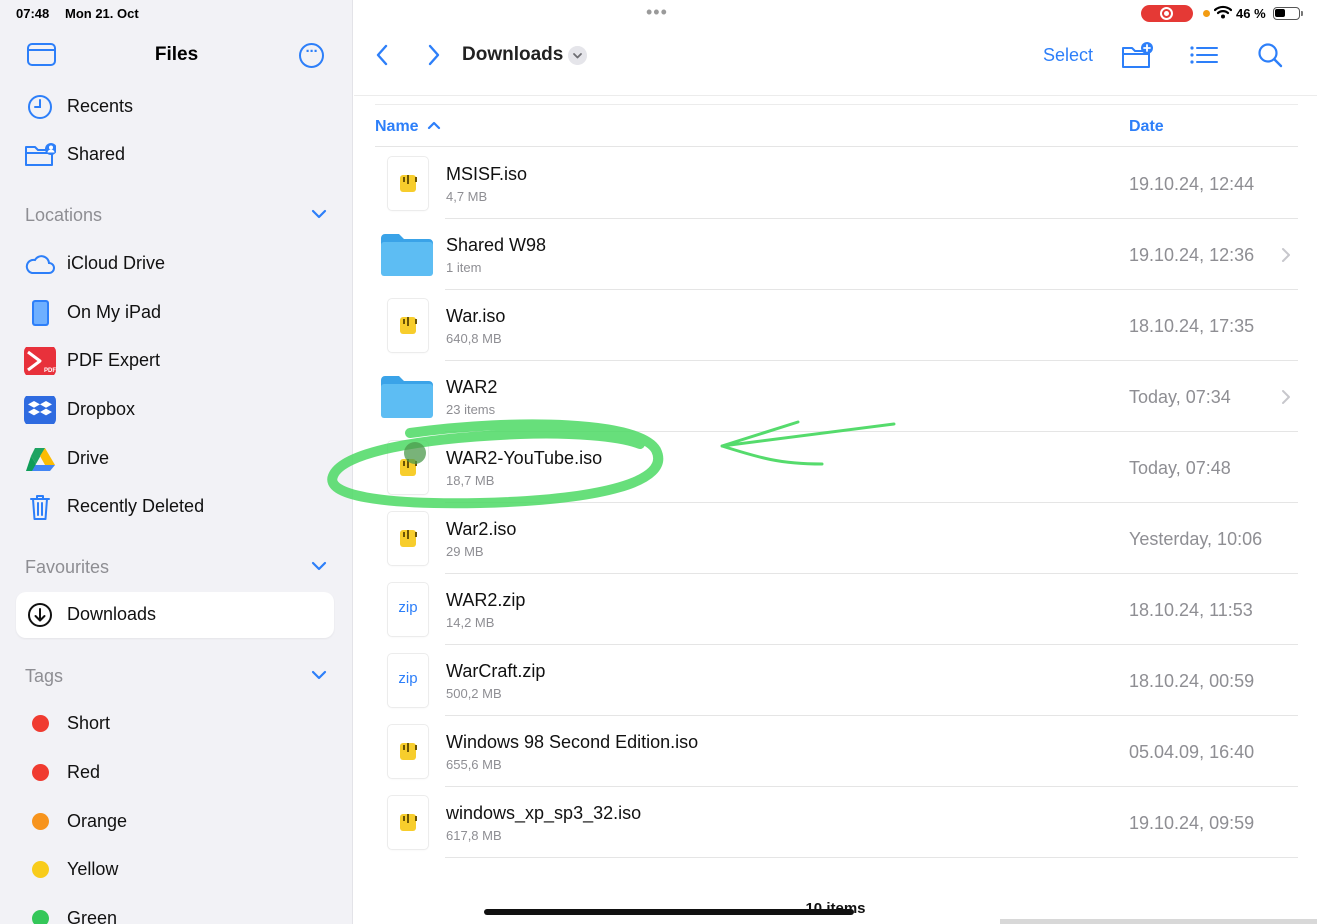  What do you see at coordinates (467, 196) in the screenshot?
I see `file-size: 4,7 MB` at bounding box center [467, 196].